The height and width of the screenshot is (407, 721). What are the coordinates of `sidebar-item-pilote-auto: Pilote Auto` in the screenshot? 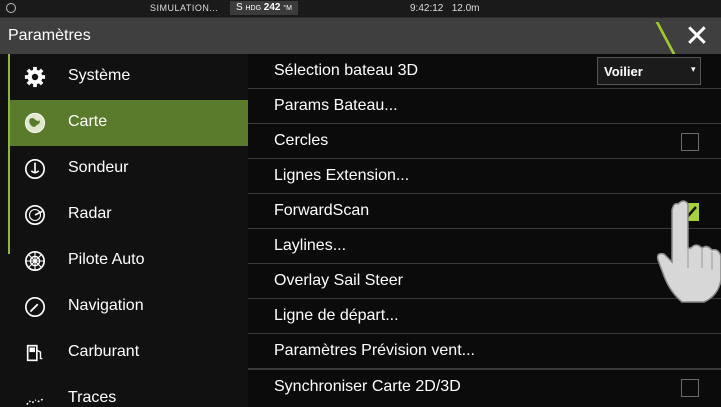 It's located at (129, 261).